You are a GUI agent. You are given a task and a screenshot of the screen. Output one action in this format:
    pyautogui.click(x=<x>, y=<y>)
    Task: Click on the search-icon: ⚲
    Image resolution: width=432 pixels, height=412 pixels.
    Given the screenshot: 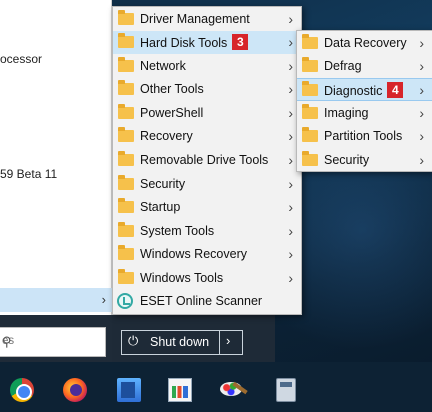 What is the action you would take?
    pyautogui.click(x=7, y=341)
    